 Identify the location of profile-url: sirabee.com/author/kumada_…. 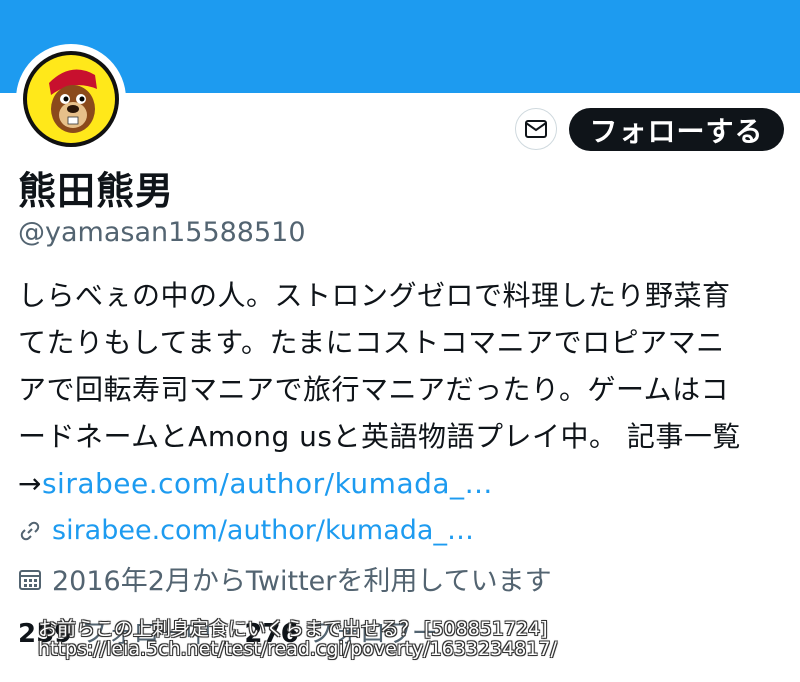
(246, 530).